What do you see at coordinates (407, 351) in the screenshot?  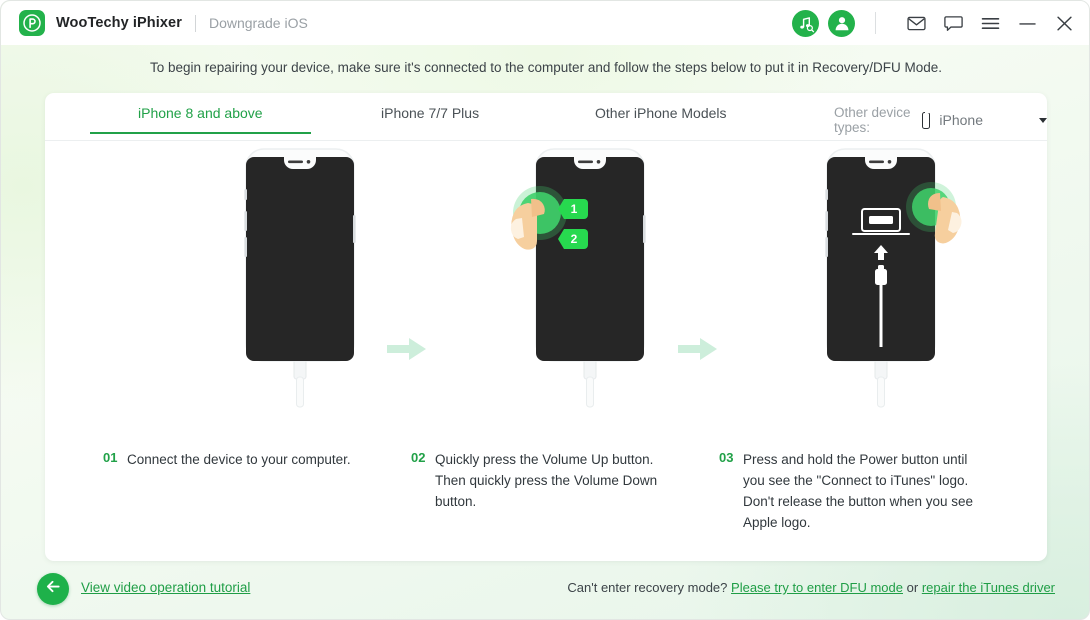 I see `flow-arrow-1-icon` at bounding box center [407, 351].